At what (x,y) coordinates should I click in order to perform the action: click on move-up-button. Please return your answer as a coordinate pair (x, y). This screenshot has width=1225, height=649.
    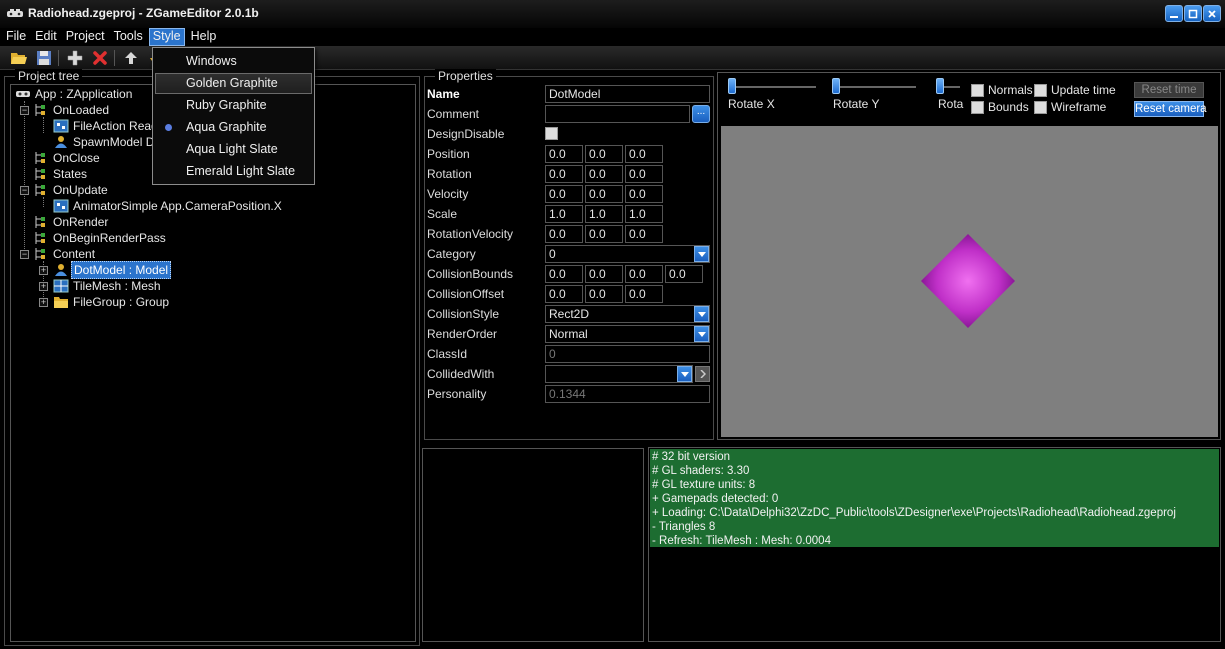
    Looking at the image, I should click on (131, 58).